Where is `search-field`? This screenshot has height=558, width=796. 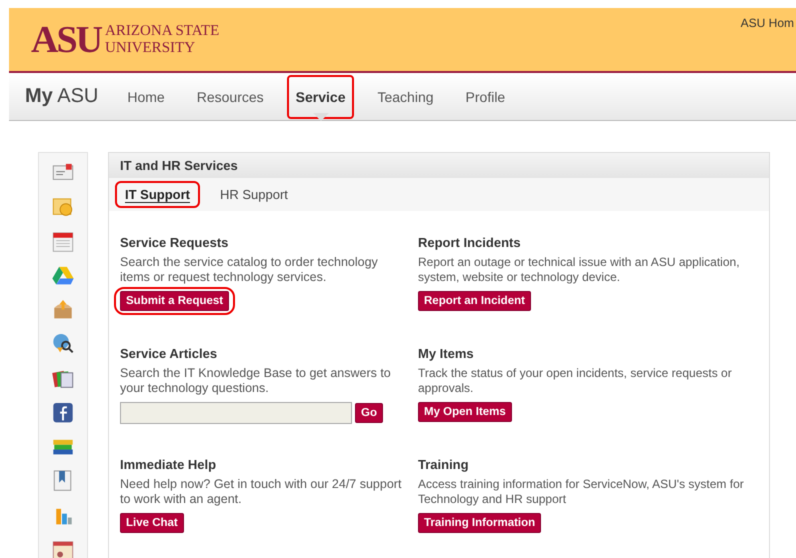 search-field is located at coordinates (236, 413).